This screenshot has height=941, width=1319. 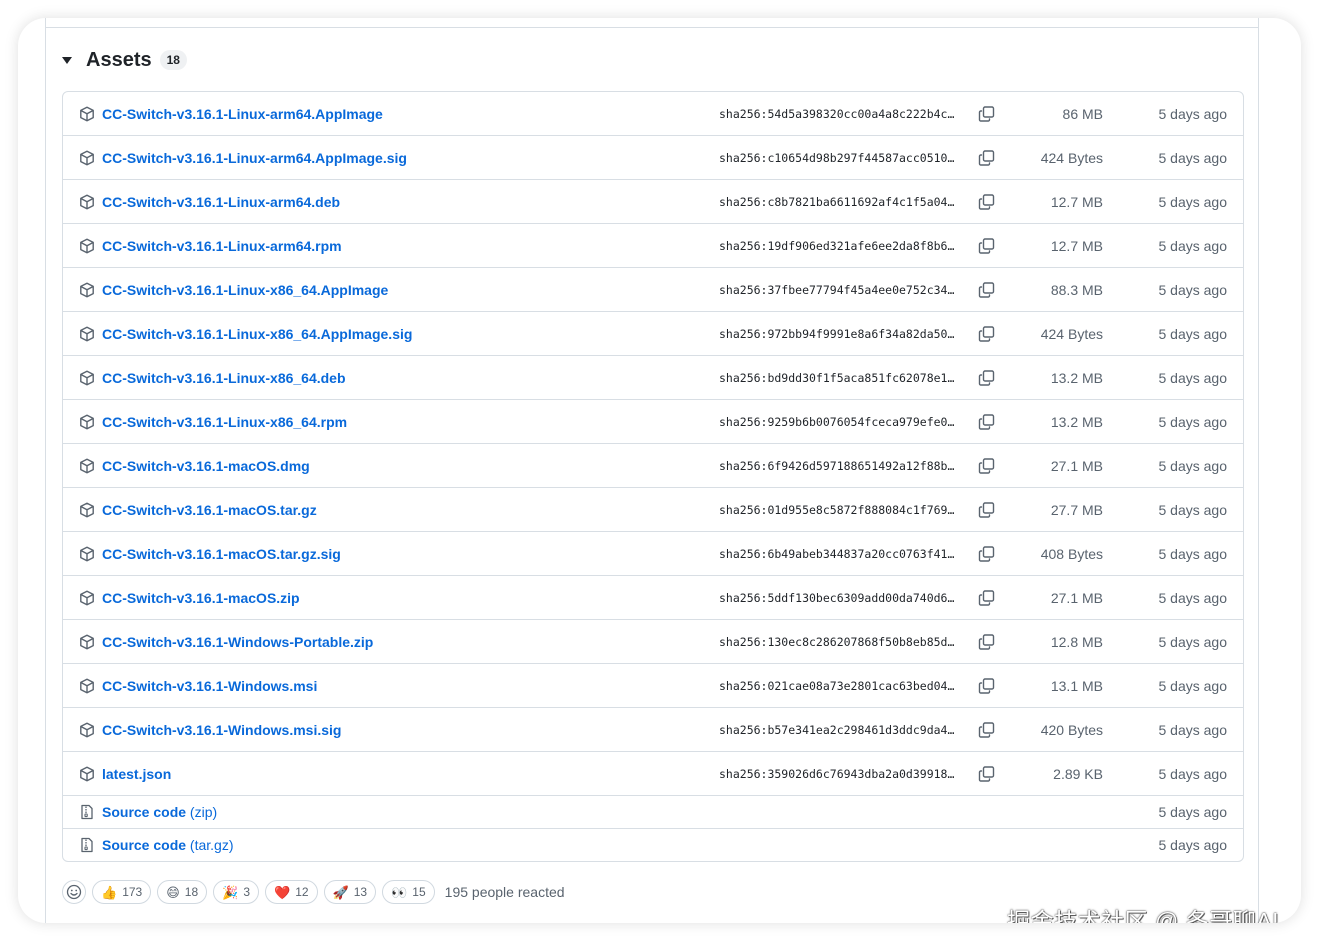 What do you see at coordinates (122, 892) in the screenshot?
I see `reaction-button: 👍 173` at bounding box center [122, 892].